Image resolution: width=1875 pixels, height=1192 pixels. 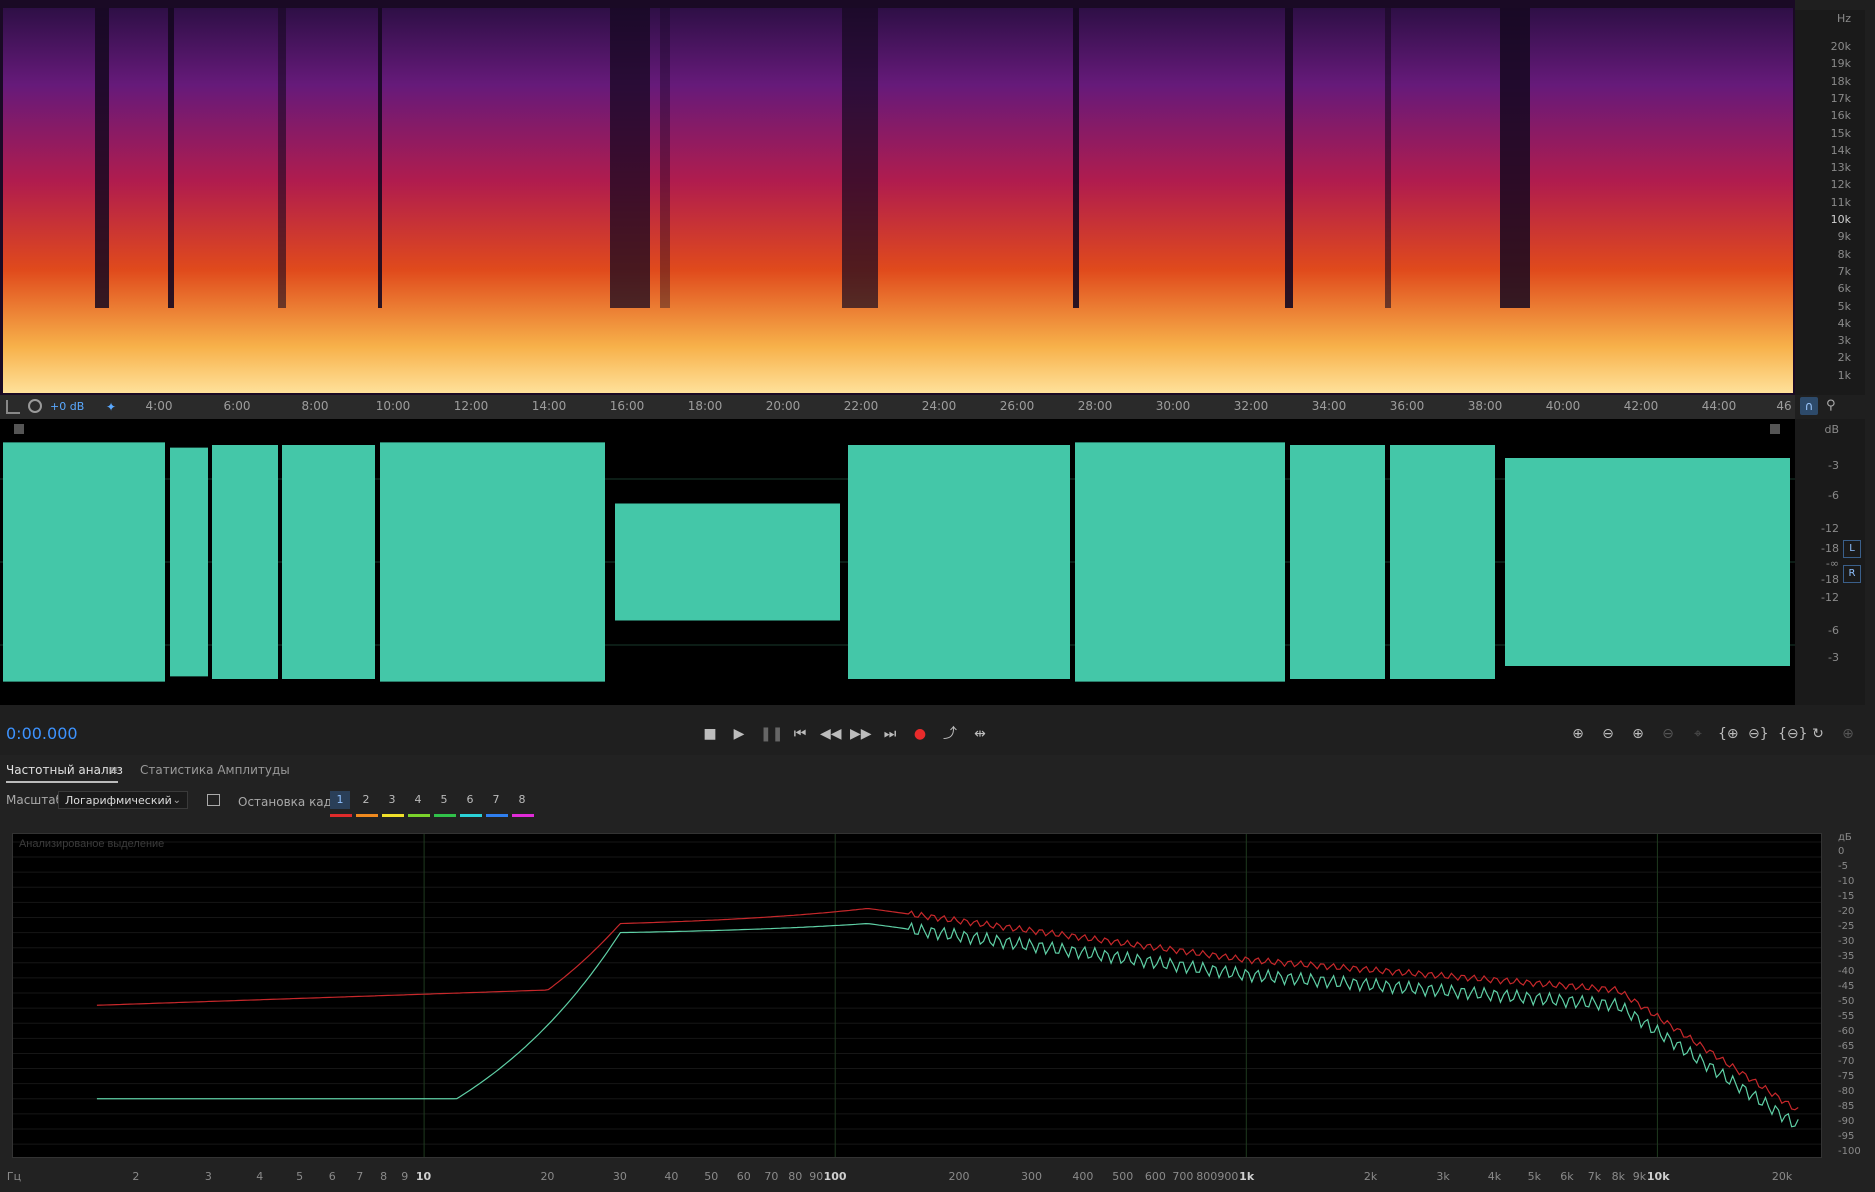 I want to click on freq-label: 200, so click(x=959, y=1176).